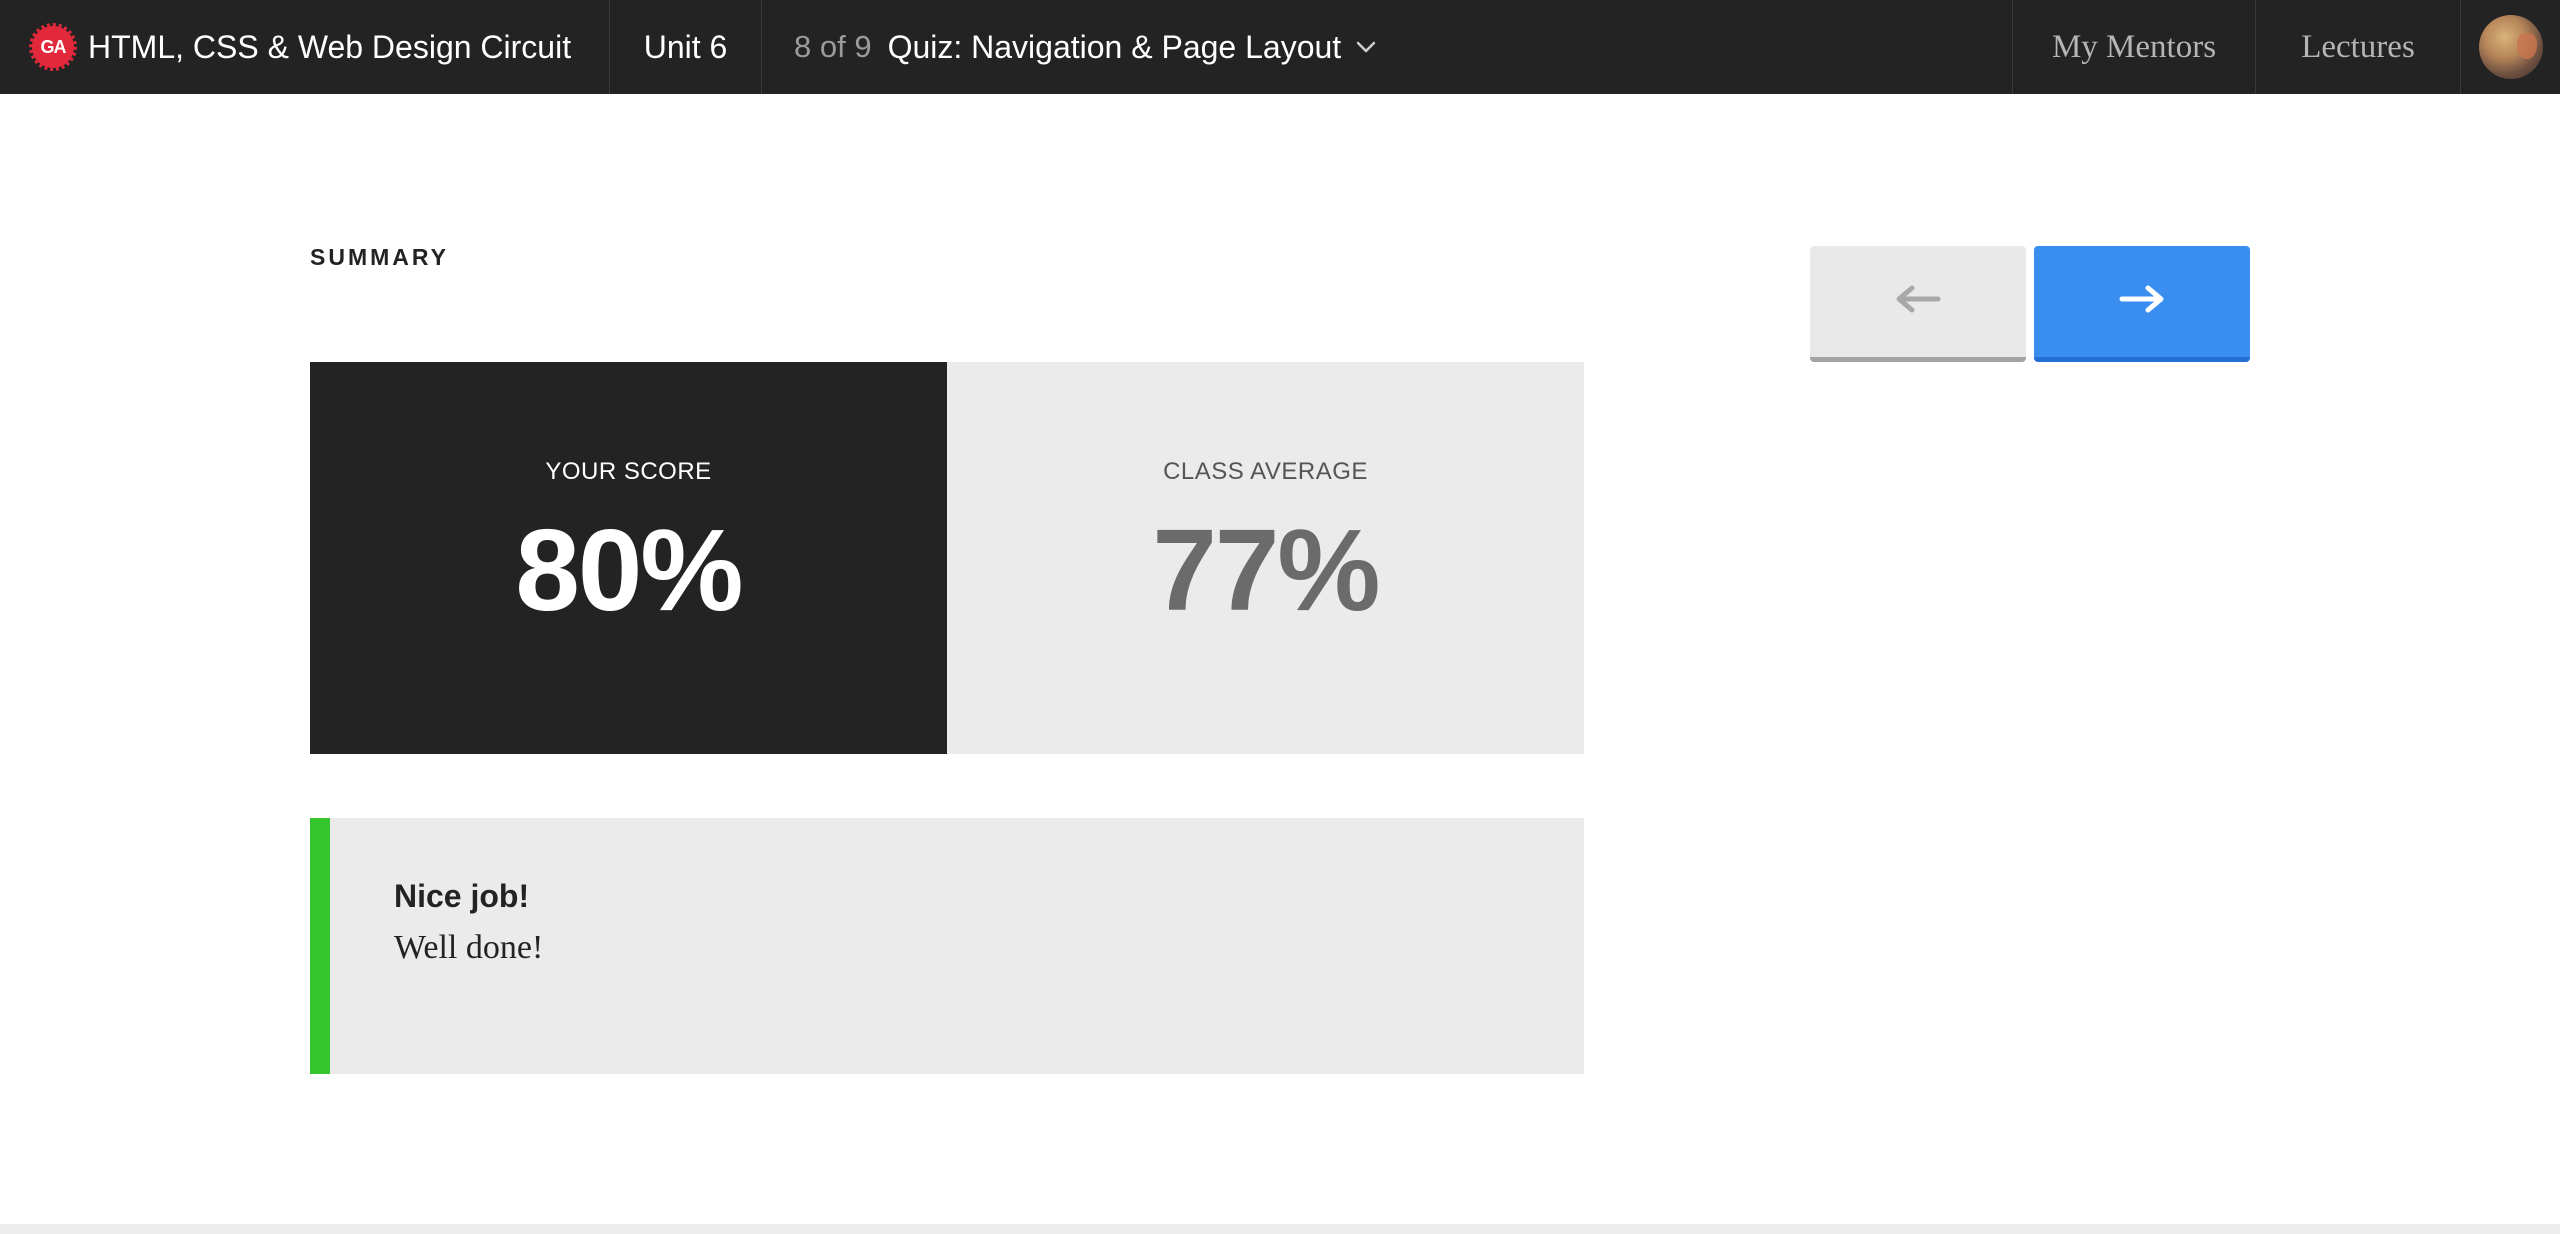  I want to click on lectures-label: Lectures, so click(2358, 46).